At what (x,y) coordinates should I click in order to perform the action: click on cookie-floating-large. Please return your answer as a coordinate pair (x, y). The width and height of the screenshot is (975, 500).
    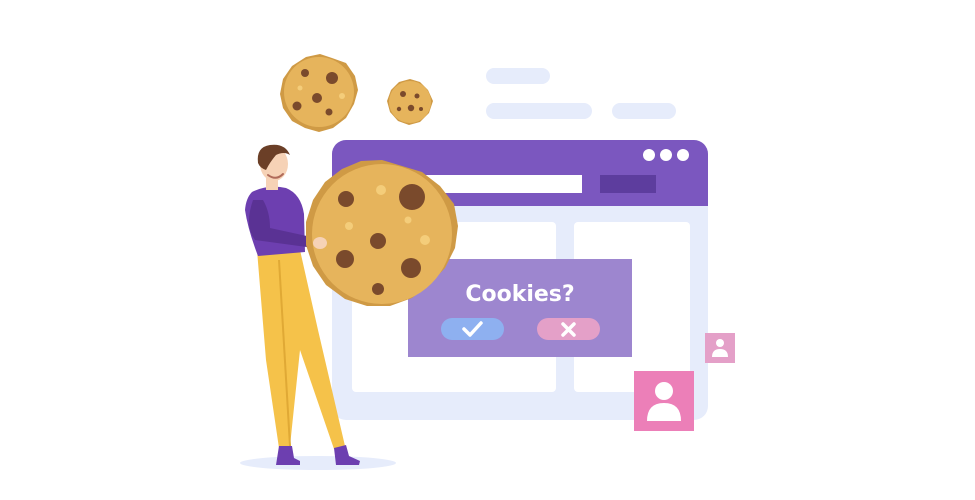
    Looking at the image, I should click on (319, 93).